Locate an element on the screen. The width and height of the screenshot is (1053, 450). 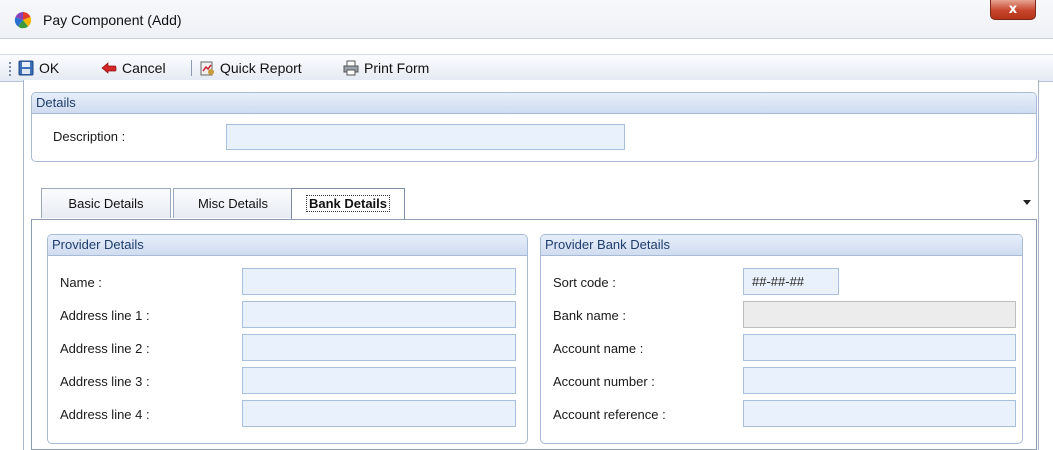
tab-label: Basic Details is located at coordinates (106, 203).